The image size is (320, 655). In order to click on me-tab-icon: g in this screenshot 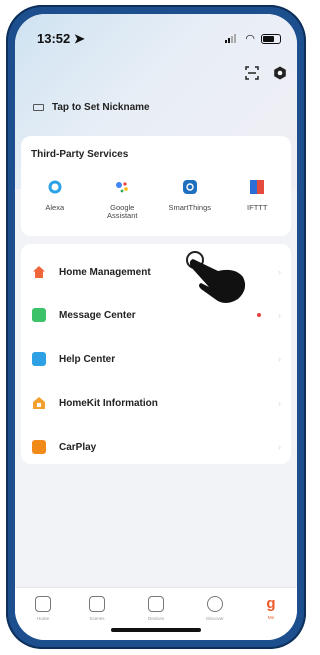, I will do `click(271, 603)`.